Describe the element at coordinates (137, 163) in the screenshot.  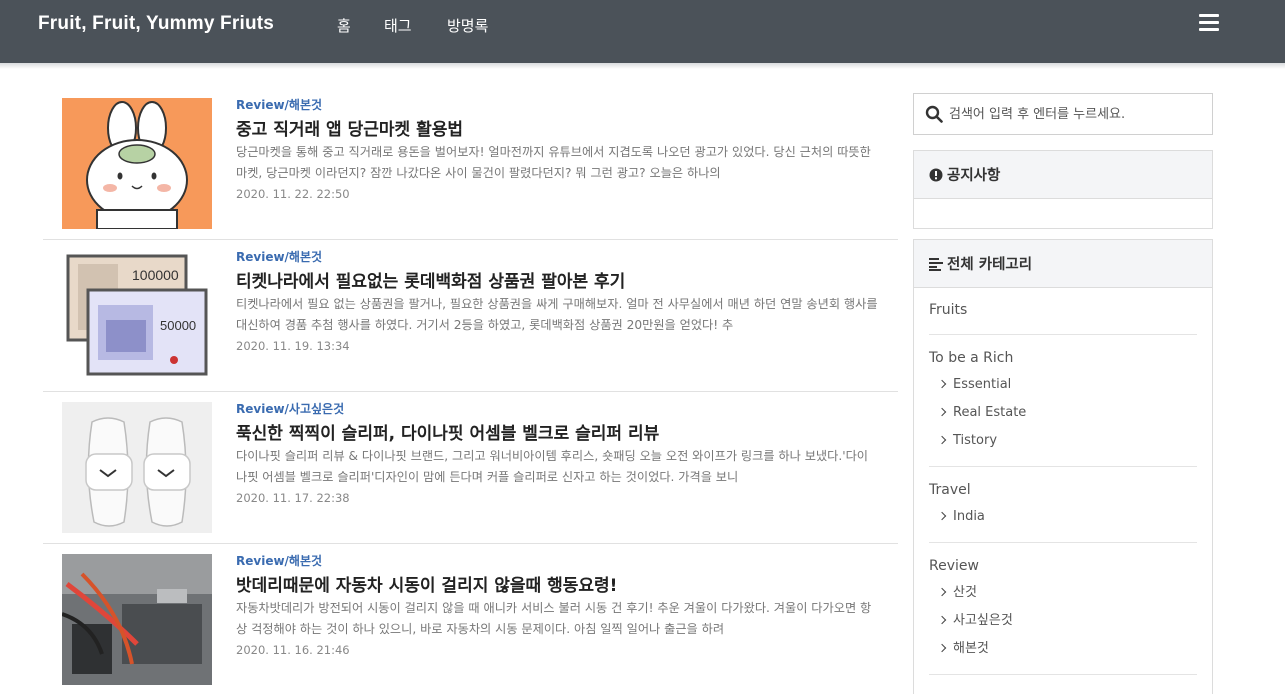
I see `post-thumbnail-rabbit` at that location.